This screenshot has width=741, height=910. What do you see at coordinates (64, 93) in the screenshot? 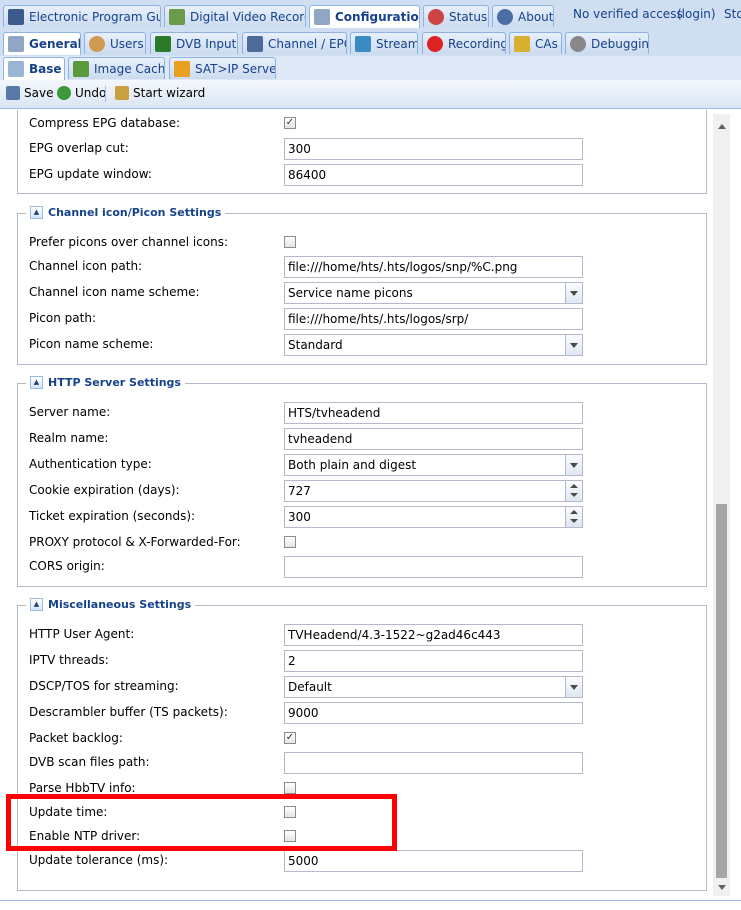
I see `undo-icon` at bounding box center [64, 93].